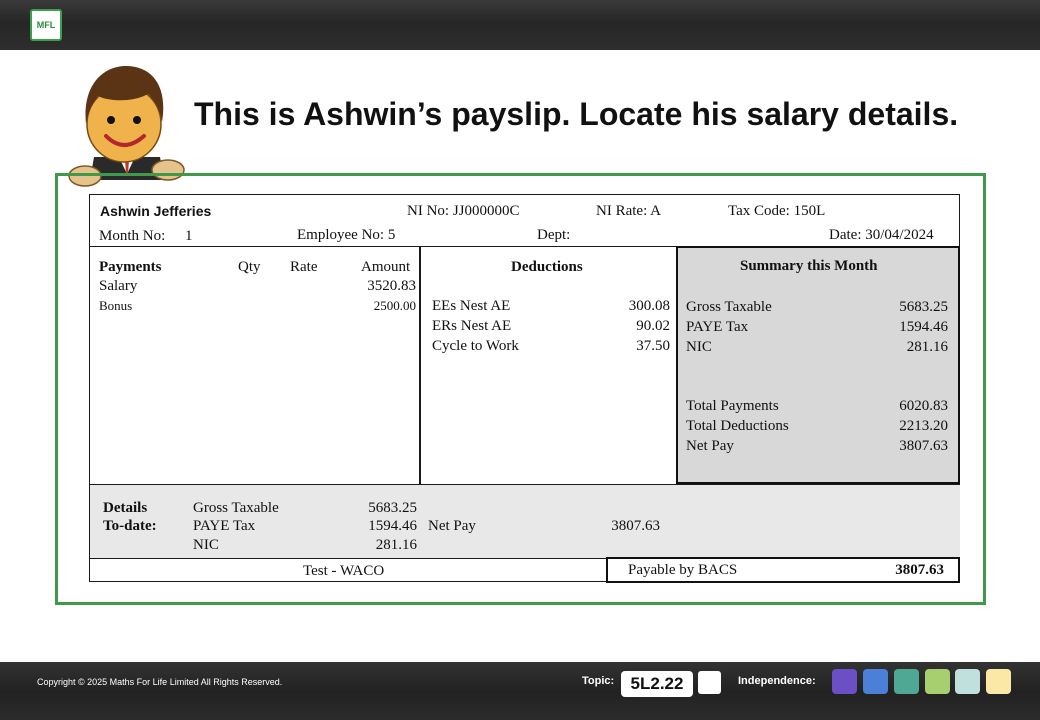 This screenshot has width=1040, height=720. What do you see at coordinates (783, 570) in the screenshot?
I see `payable-by-bacs-box: Payable by BACS 3807.63` at bounding box center [783, 570].